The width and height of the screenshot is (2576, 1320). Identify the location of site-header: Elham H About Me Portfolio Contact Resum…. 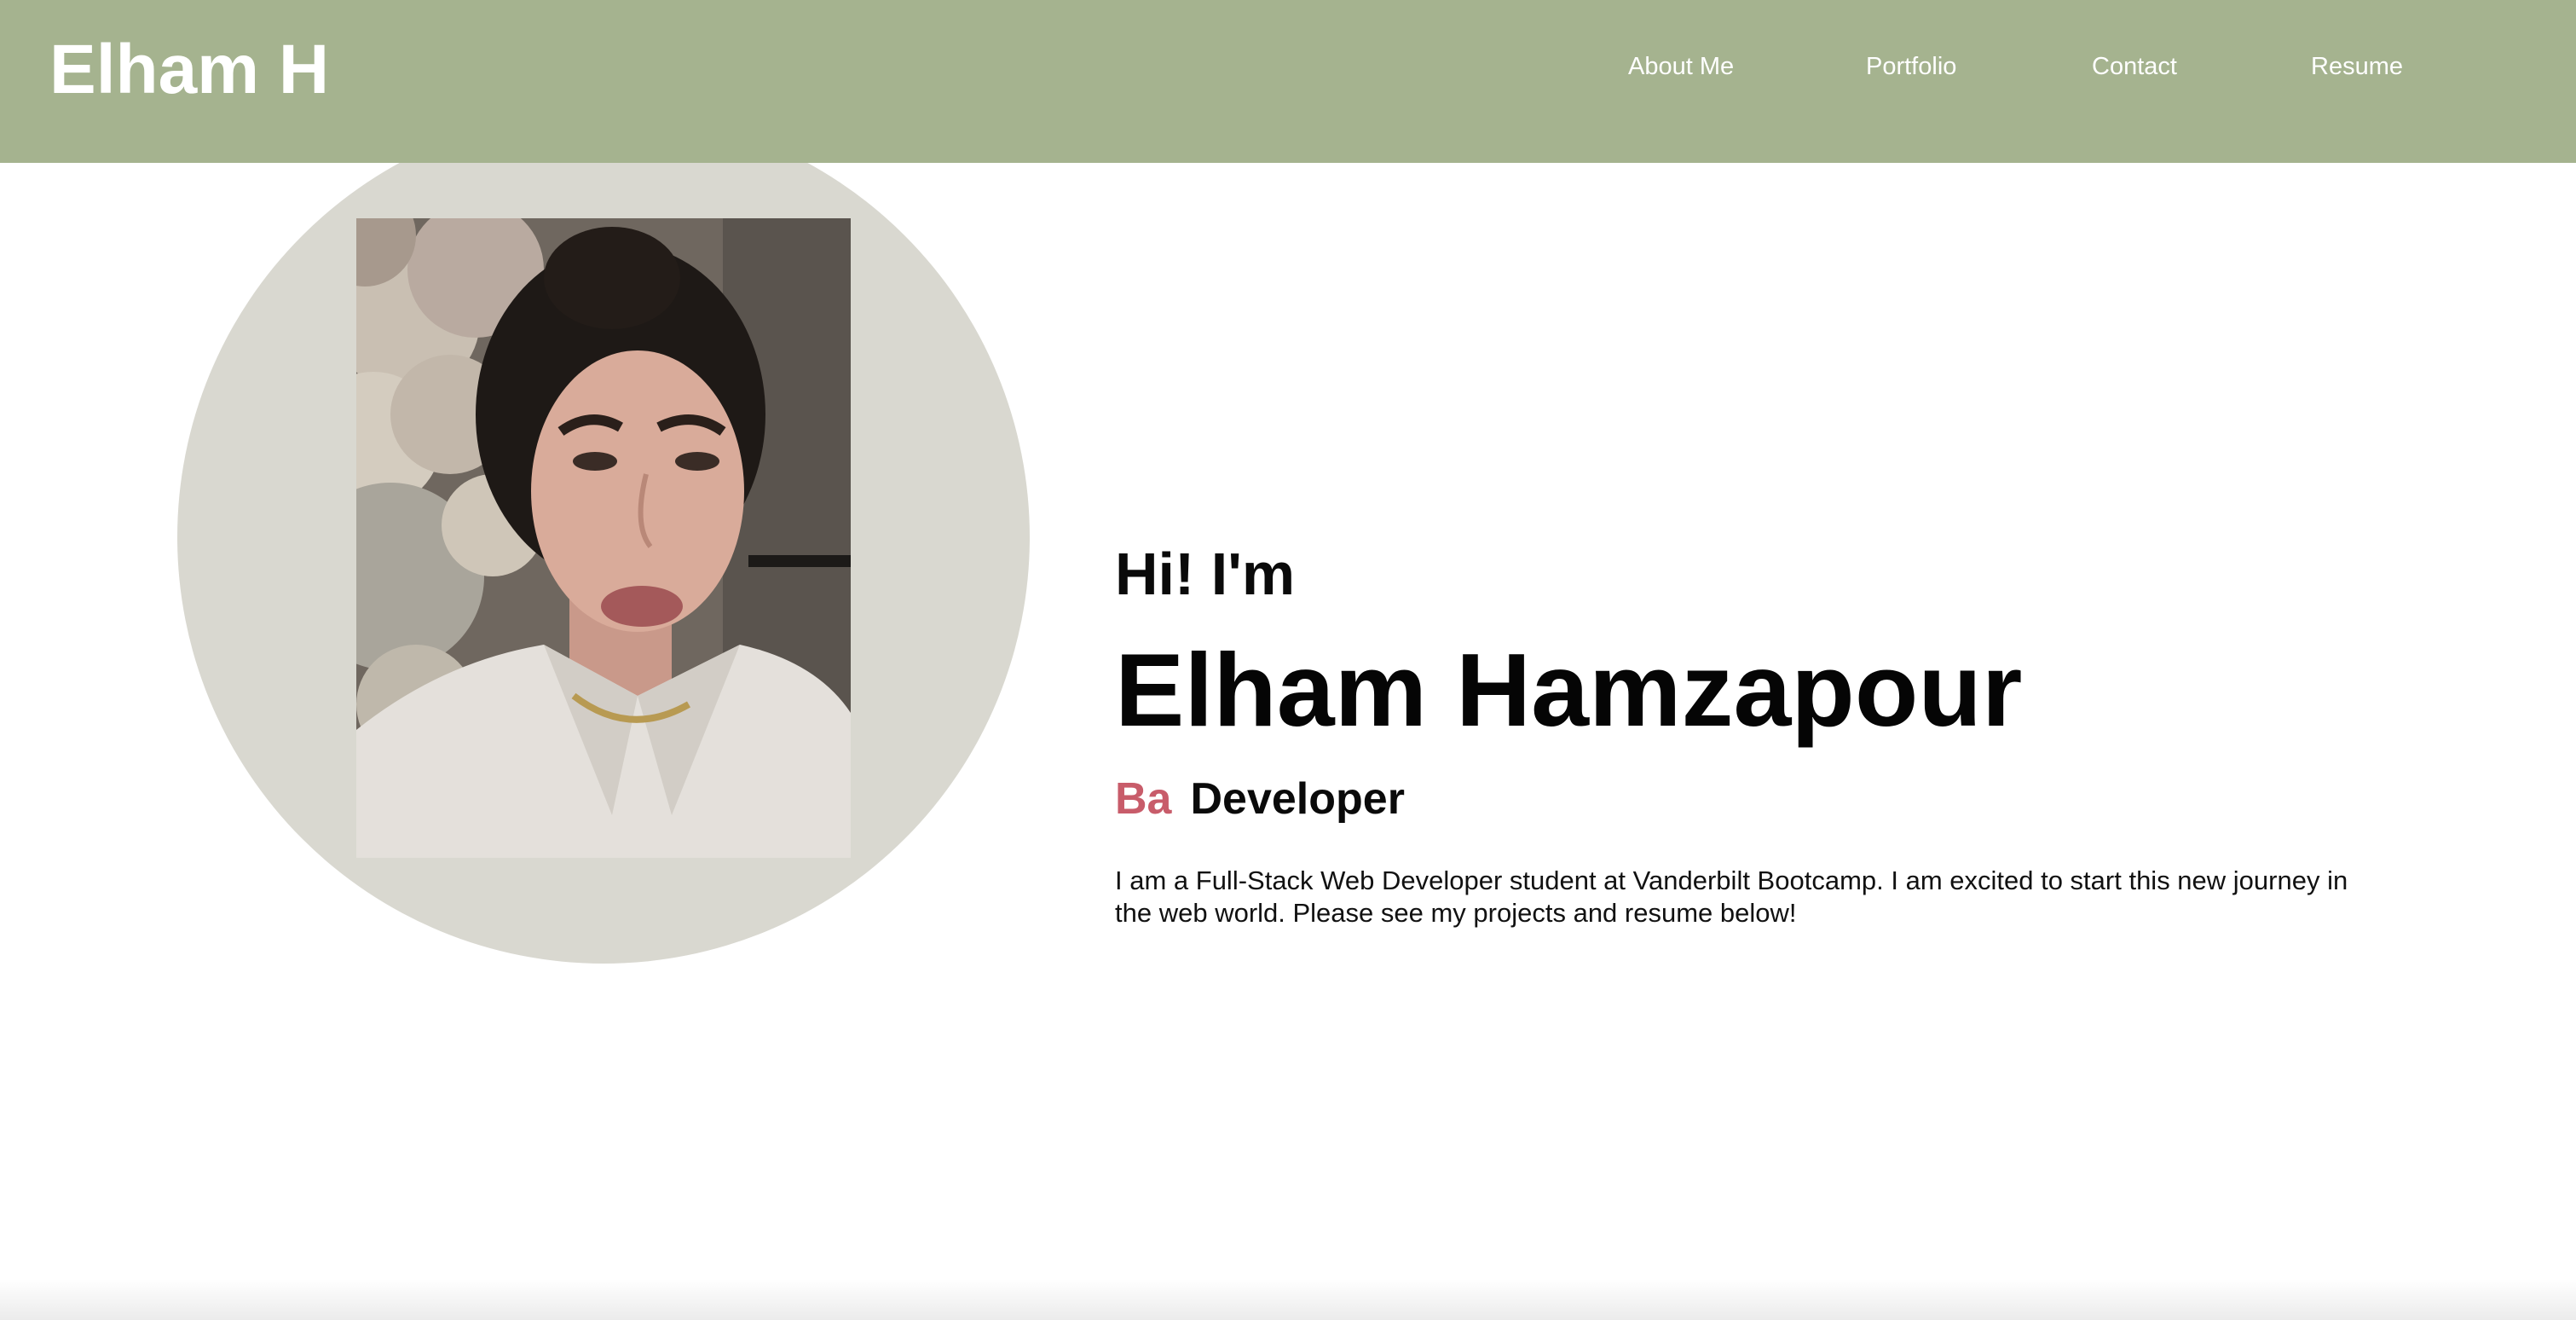
(1288, 81).